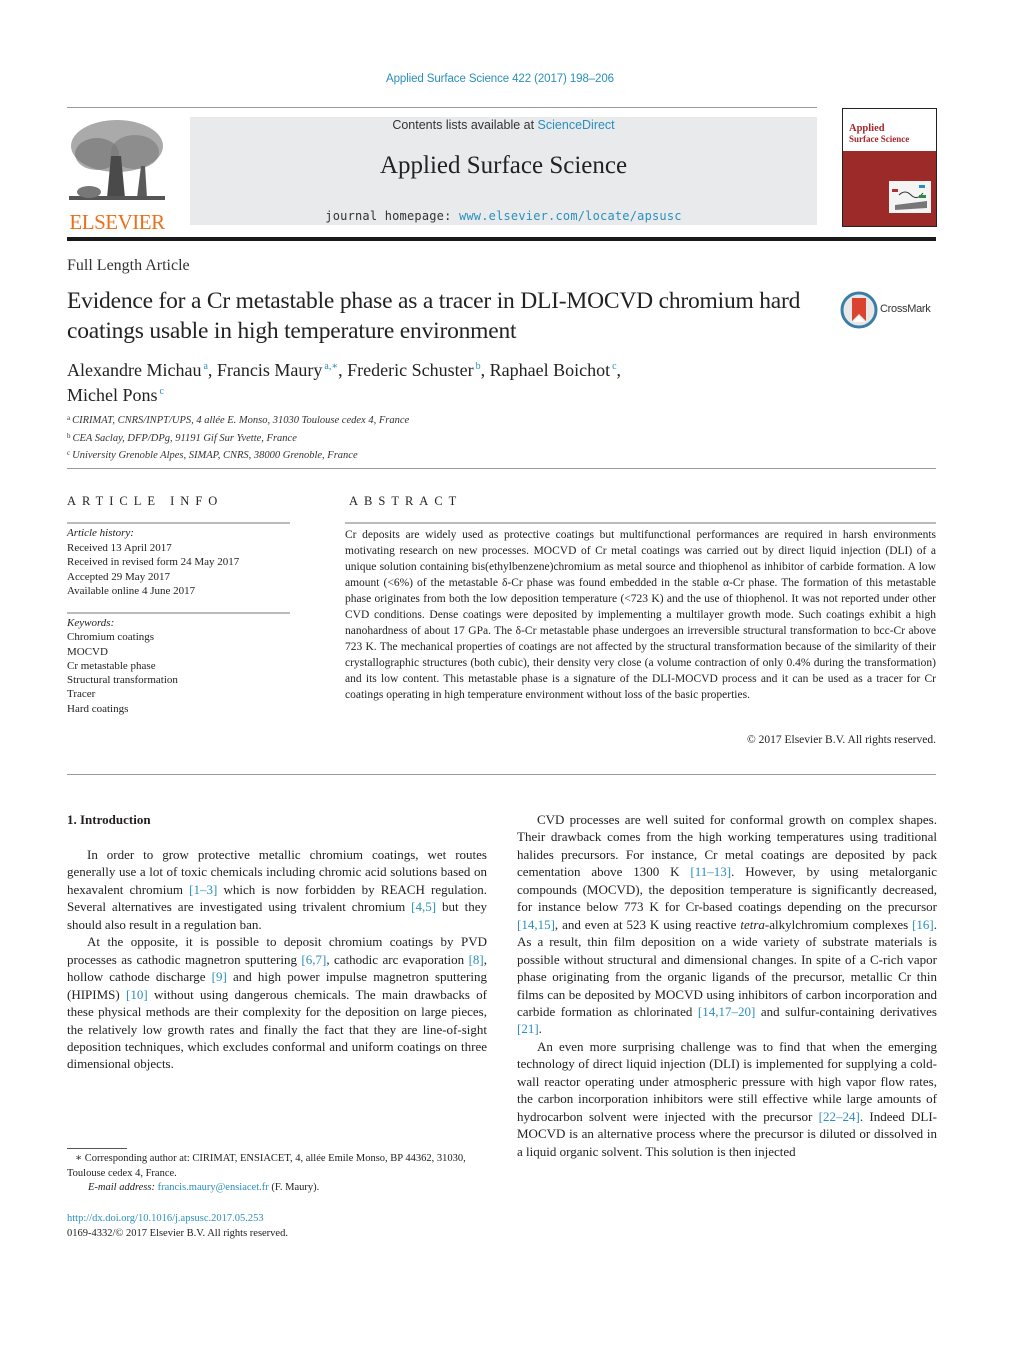  What do you see at coordinates (203, 889) in the screenshot?
I see `citation-link: [1–3]` at bounding box center [203, 889].